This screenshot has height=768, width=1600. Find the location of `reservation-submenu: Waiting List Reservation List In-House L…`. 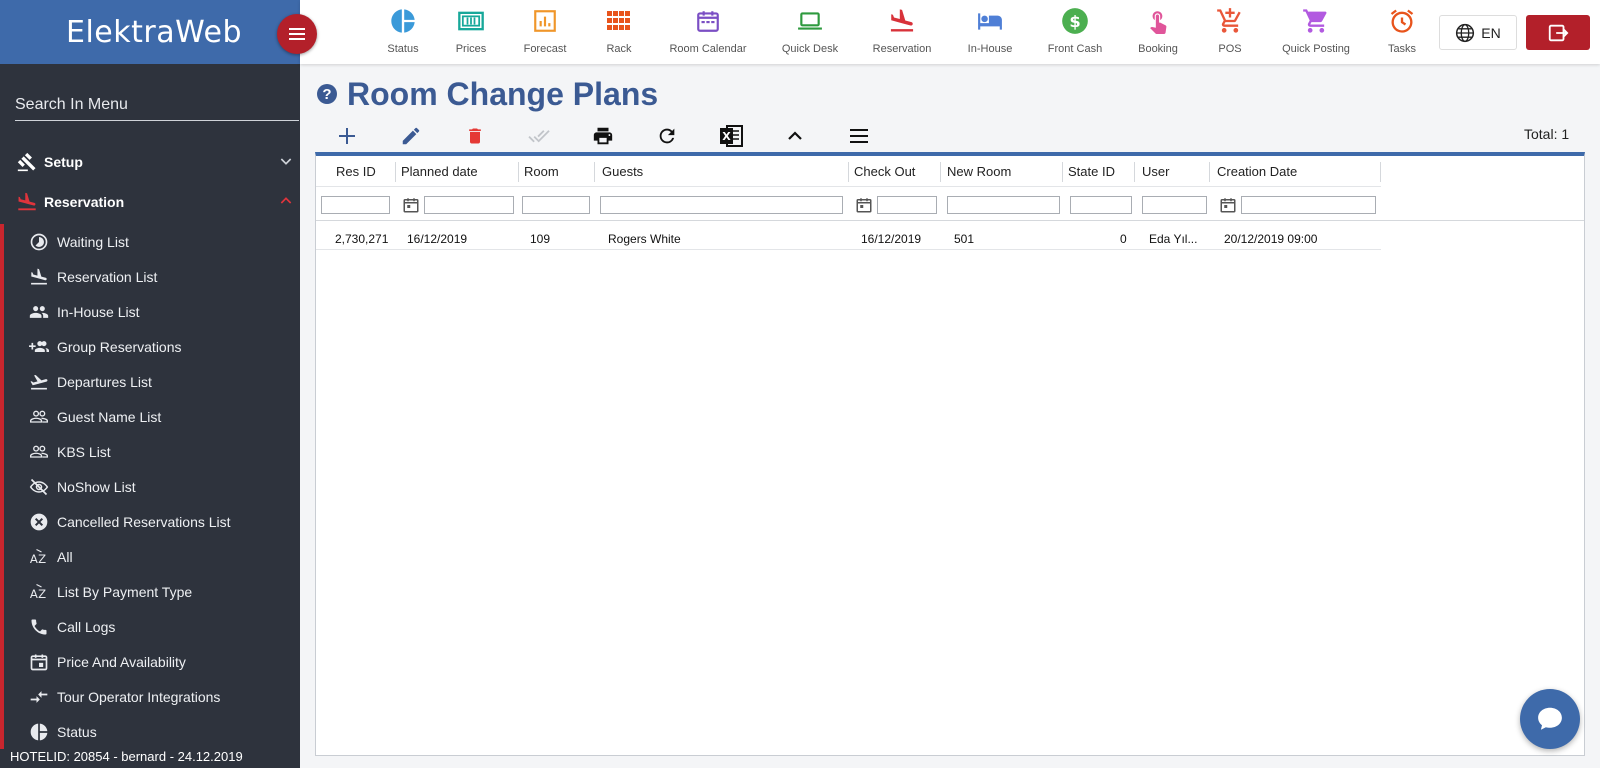

reservation-submenu: Waiting List Reservation List In-House L… is located at coordinates (150, 486).